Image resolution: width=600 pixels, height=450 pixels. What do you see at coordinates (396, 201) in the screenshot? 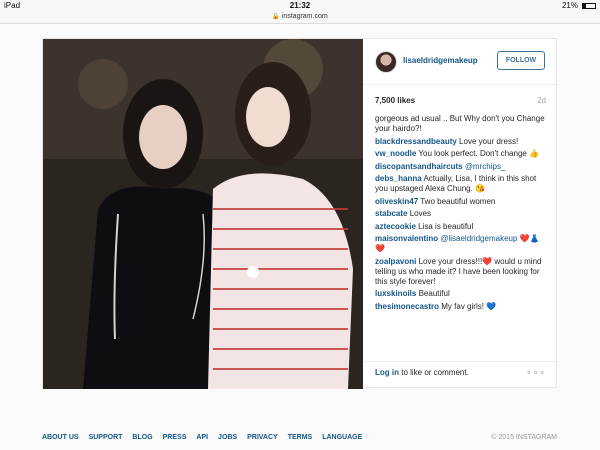
I see `comment-user: oliveskin47` at bounding box center [396, 201].